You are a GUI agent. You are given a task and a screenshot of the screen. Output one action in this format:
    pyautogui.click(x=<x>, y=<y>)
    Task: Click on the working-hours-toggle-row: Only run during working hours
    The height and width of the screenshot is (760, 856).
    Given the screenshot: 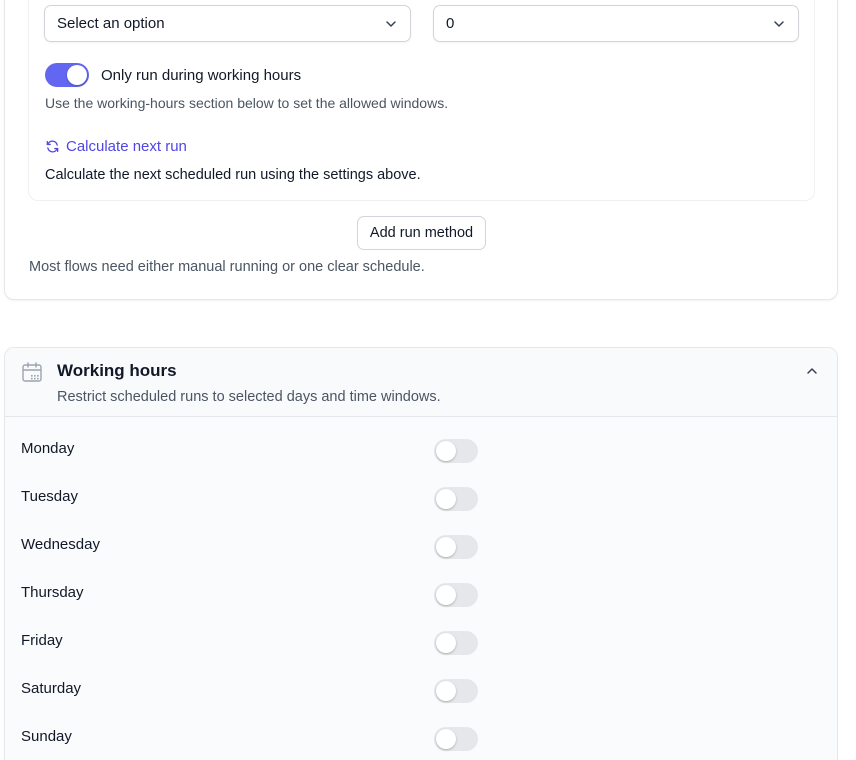 What is the action you would take?
    pyautogui.click(x=173, y=75)
    